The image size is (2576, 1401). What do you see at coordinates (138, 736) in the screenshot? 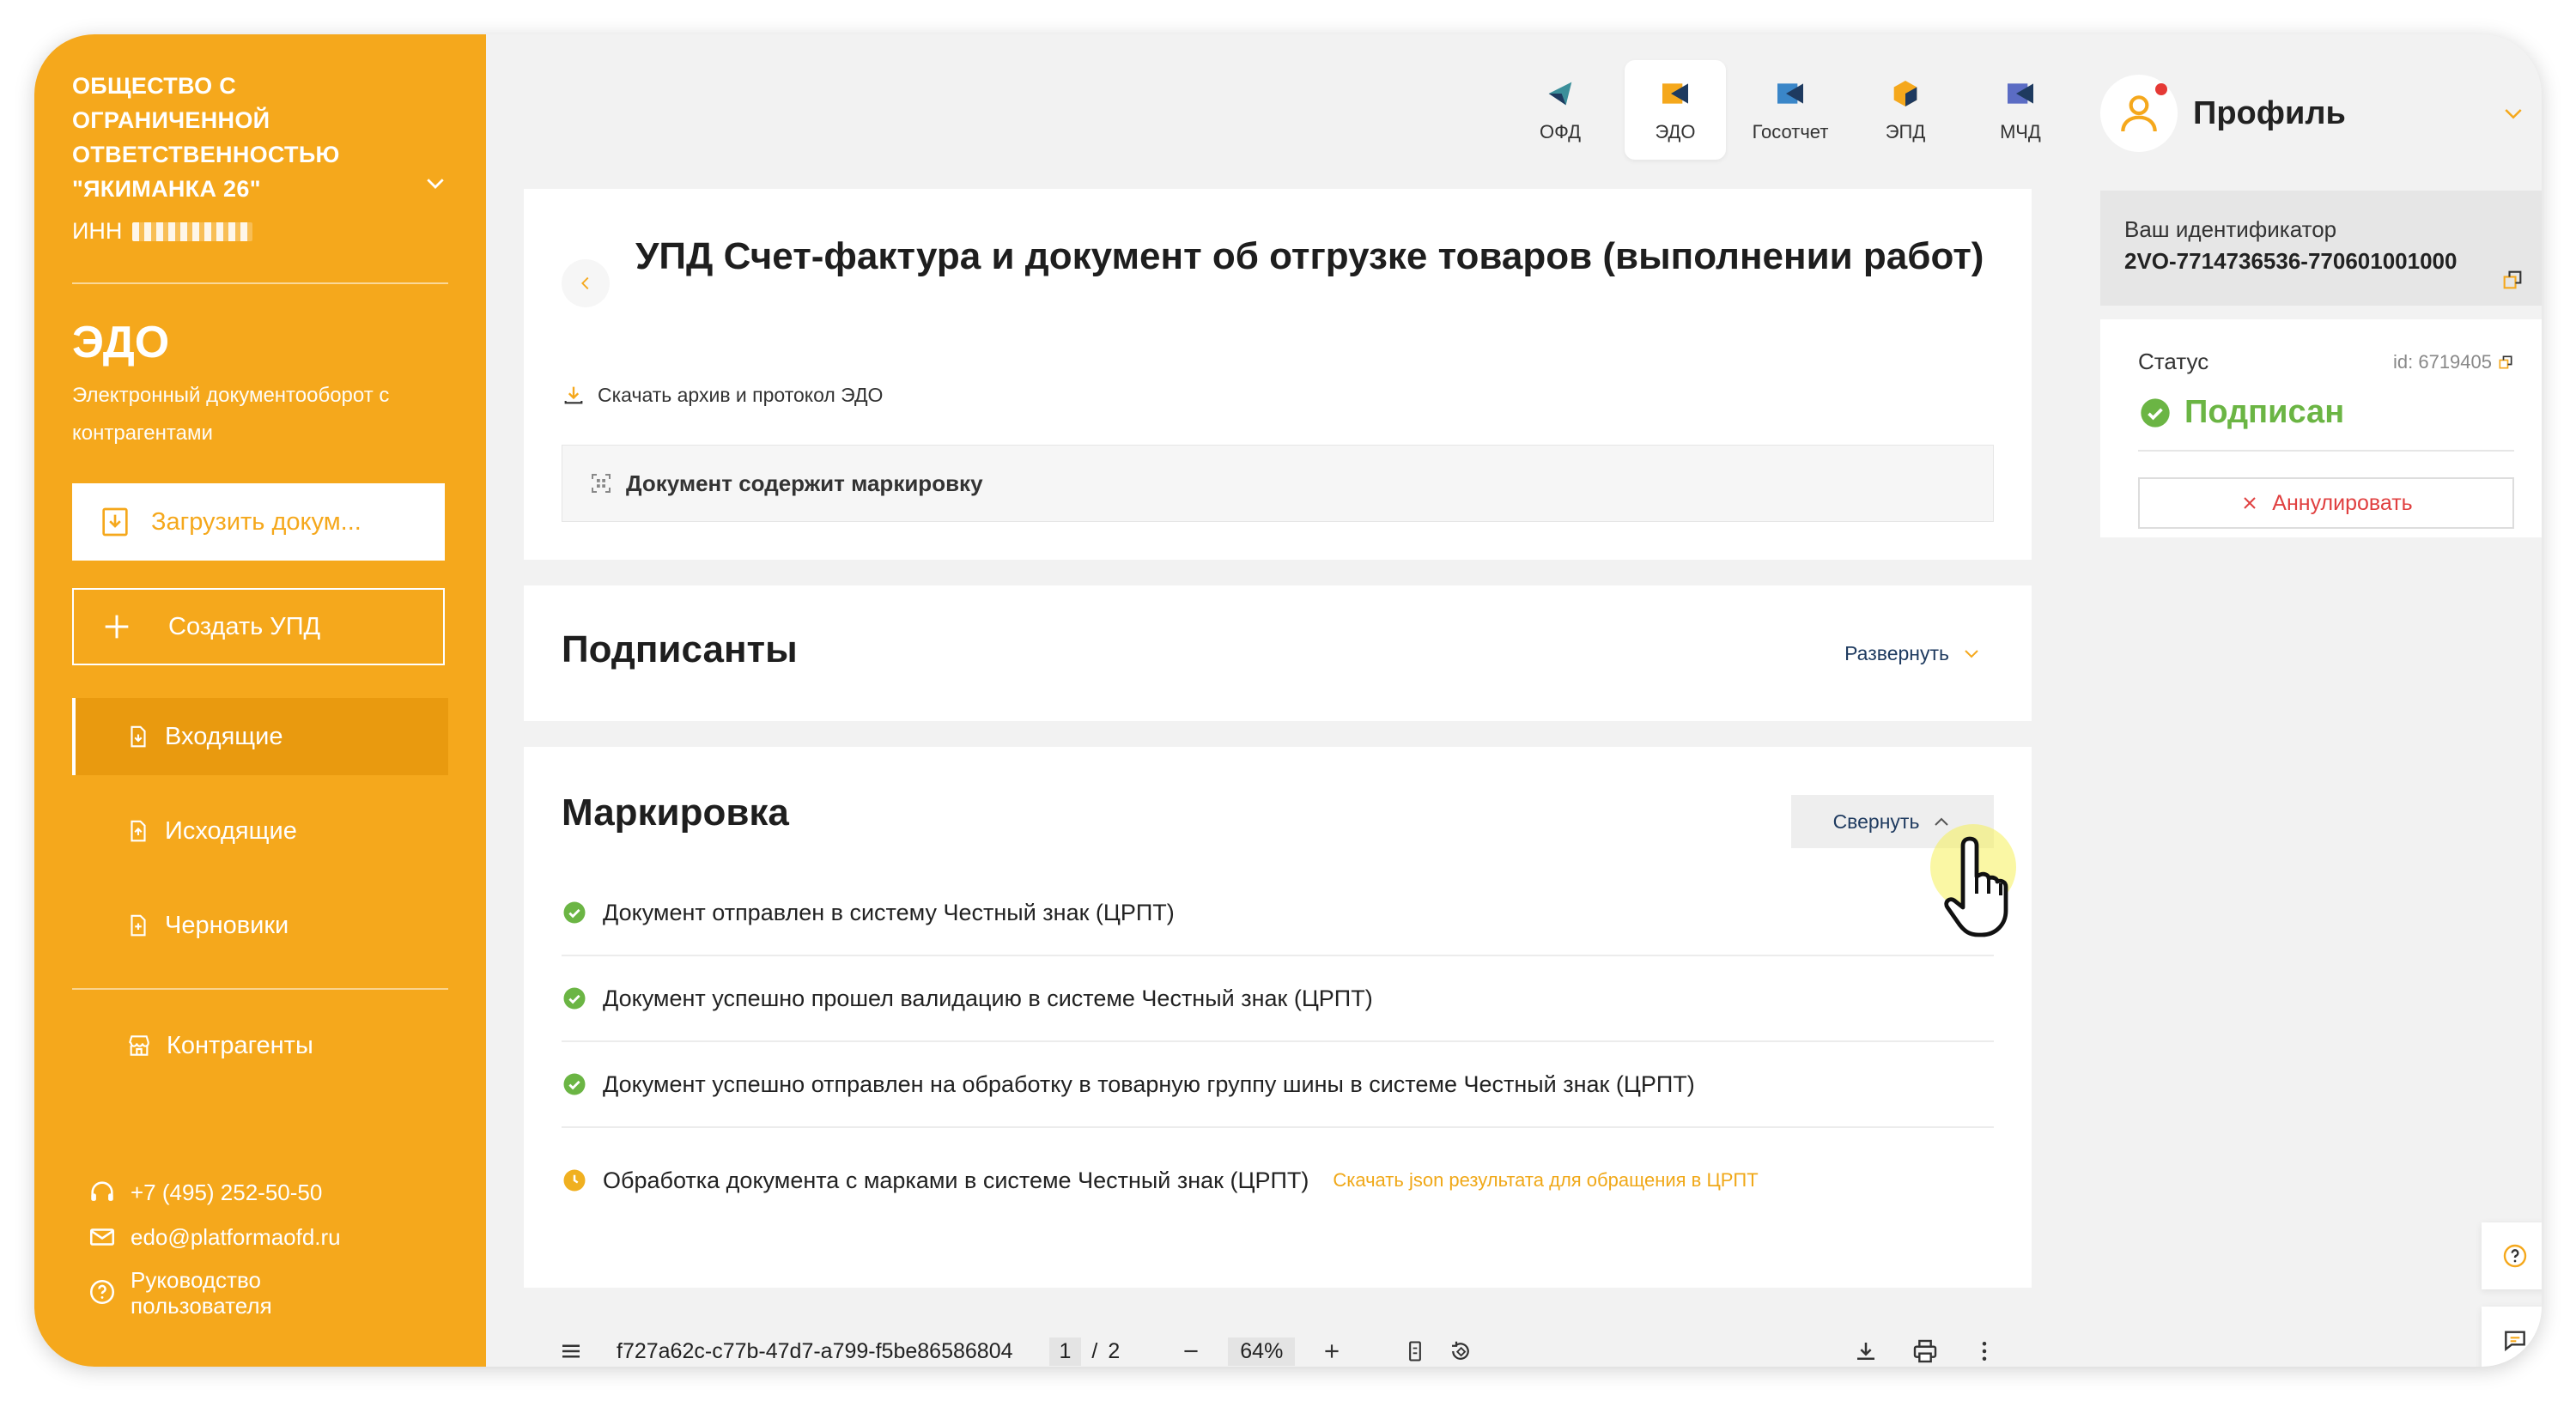
I see `document-incoming-icon` at bounding box center [138, 736].